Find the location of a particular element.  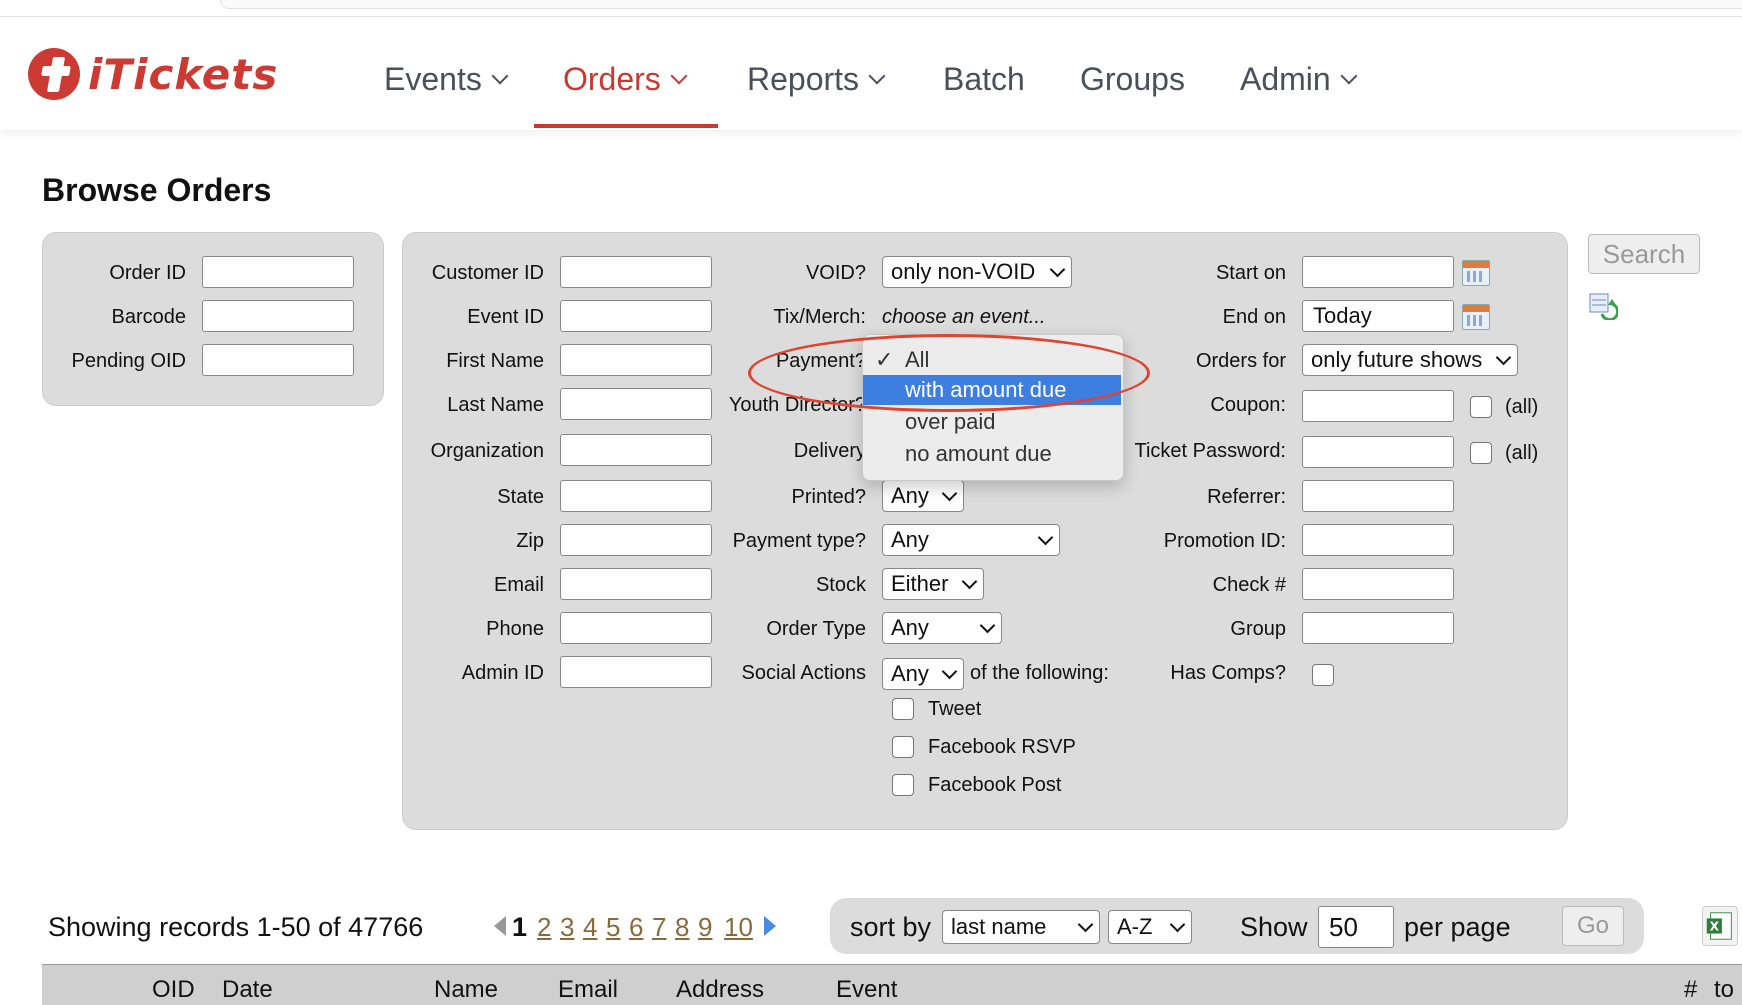

payment-type-label: Payment type? is located at coordinates (799, 541).